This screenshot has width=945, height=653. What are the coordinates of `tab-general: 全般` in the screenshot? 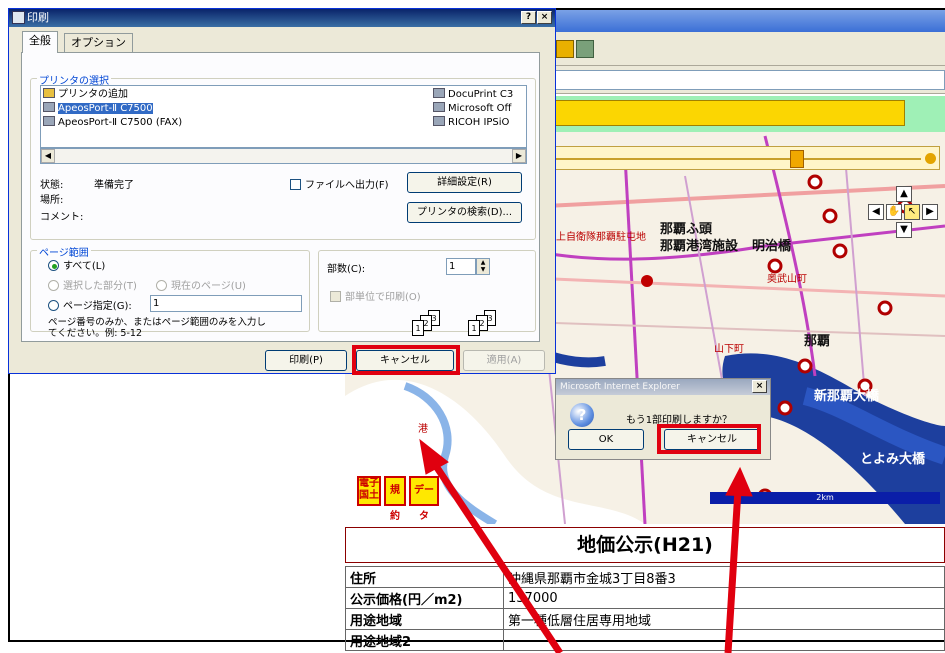 It's located at (40, 42).